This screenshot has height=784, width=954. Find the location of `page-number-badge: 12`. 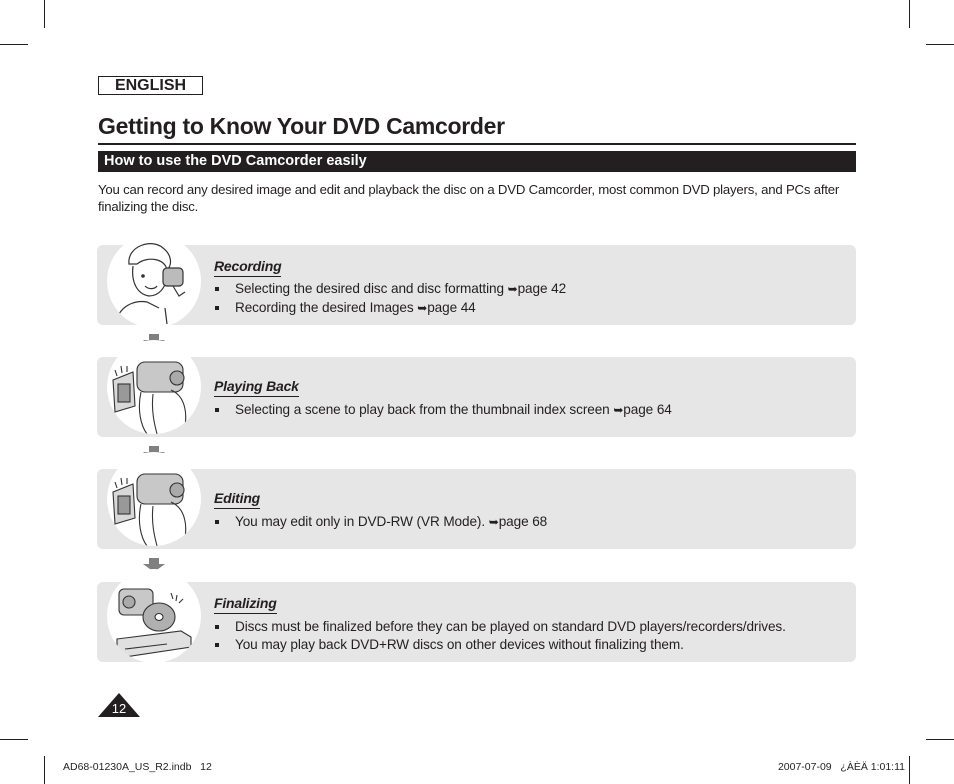

page-number-badge: 12 is located at coordinates (119, 705).